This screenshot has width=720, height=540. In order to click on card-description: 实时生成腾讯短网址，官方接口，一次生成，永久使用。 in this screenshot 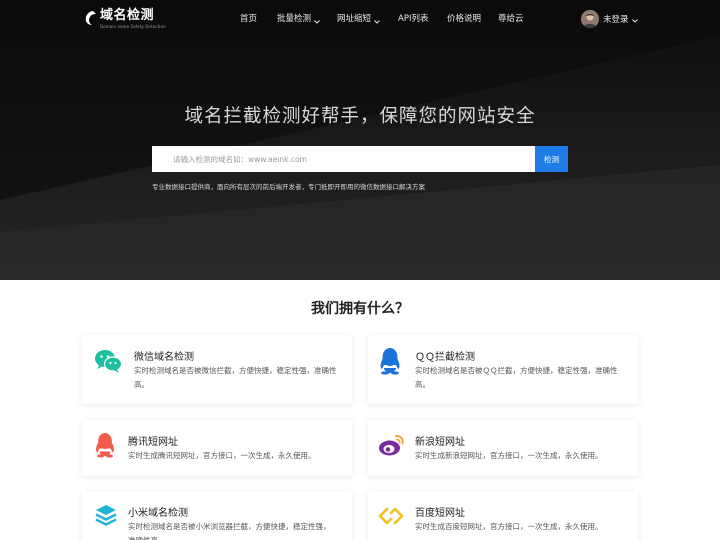, I will do `click(222, 455)`.